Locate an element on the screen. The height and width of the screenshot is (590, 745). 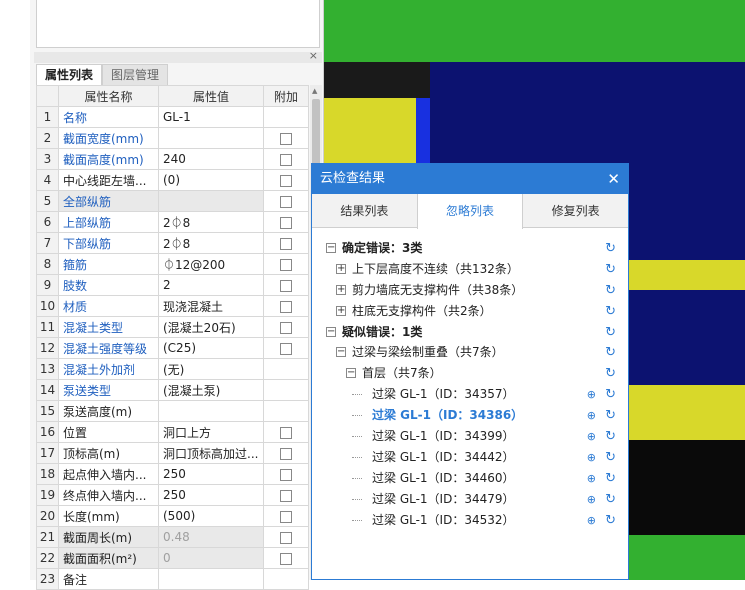
property-row: 3 截面高度(mm) 240 is located at coordinates (172, 159).